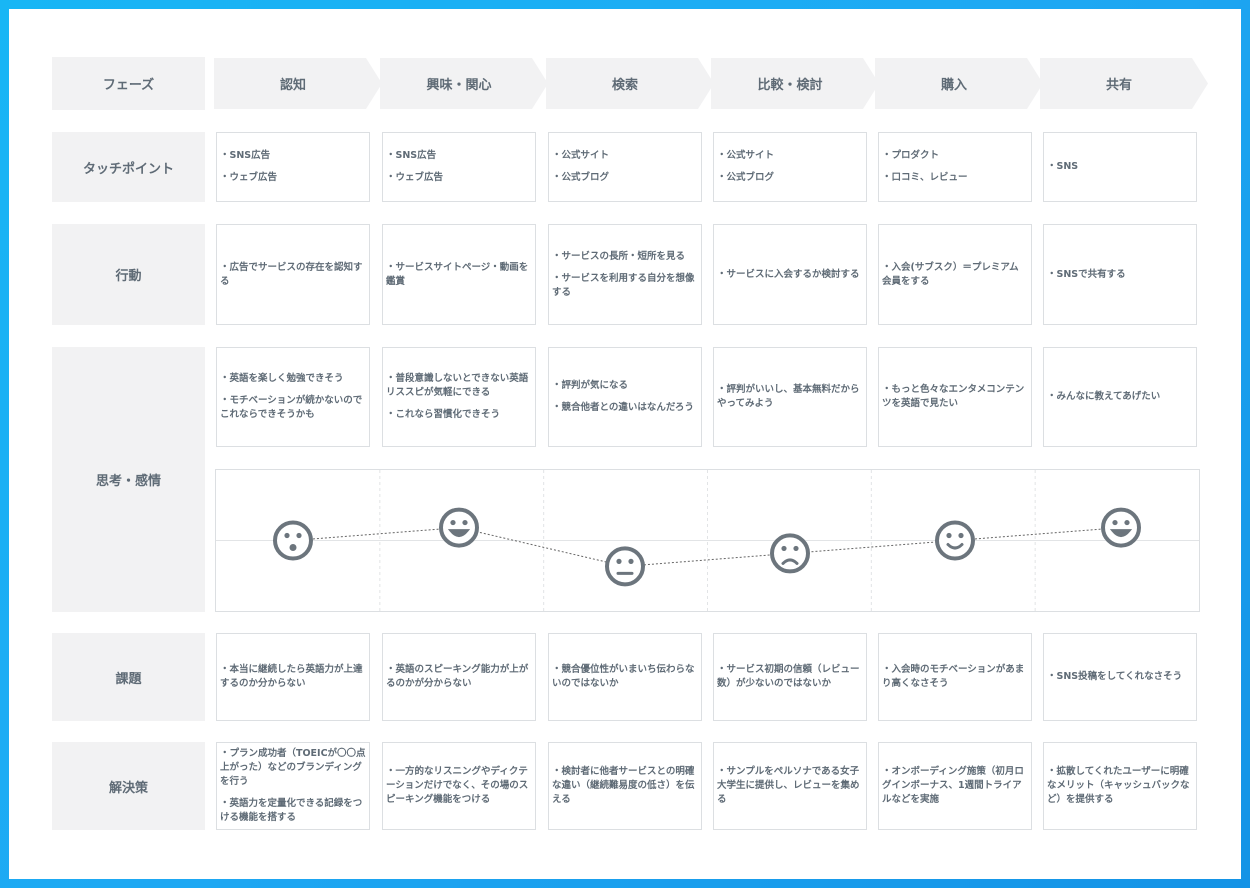 This screenshot has height=888, width=1250. Describe the element at coordinates (128, 786) in the screenshot. I see `row-label-solution: 解決策` at that location.